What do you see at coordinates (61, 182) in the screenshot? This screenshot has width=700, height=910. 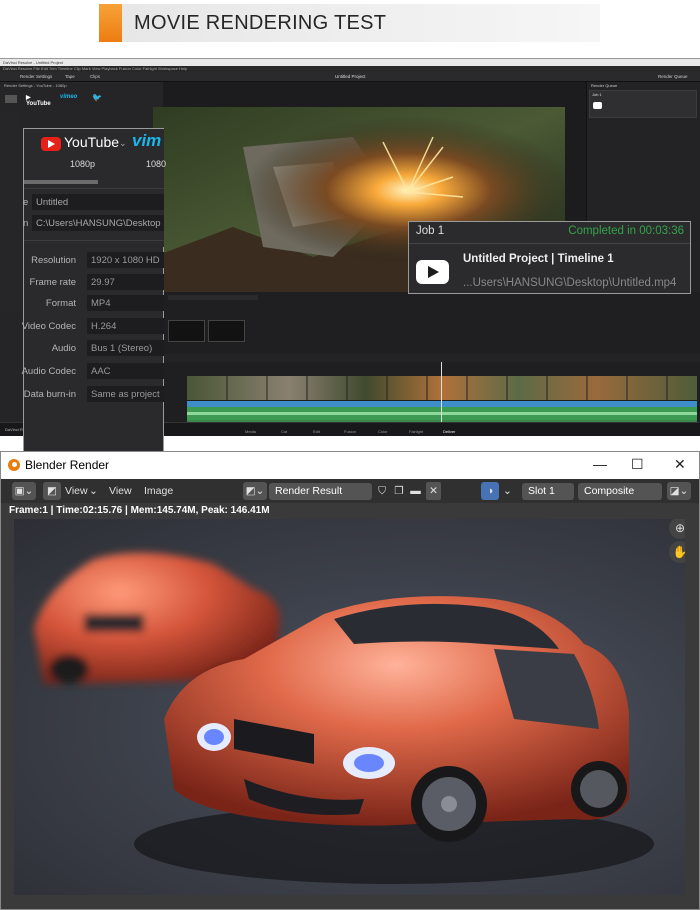 I see `preset-scrollbar` at bounding box center [61, 182].